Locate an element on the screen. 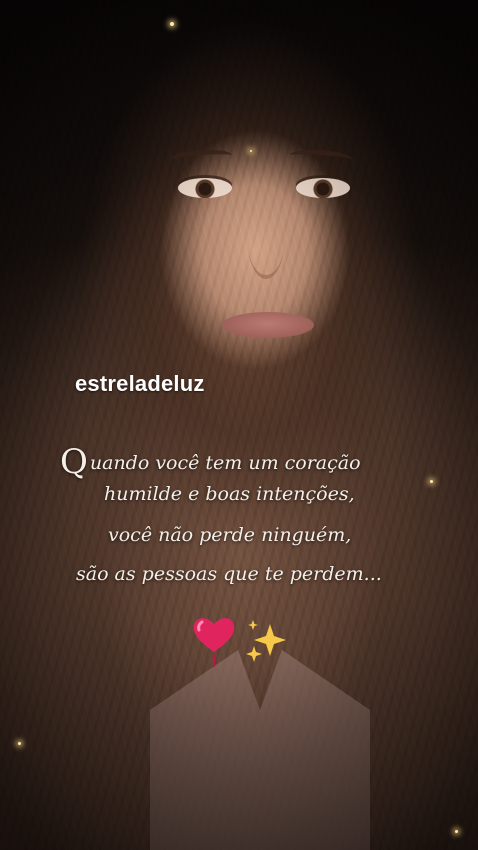 The image size is (478, 850). quote-line-1-text: uando você tem um coração is located at coordinates (225, 463).